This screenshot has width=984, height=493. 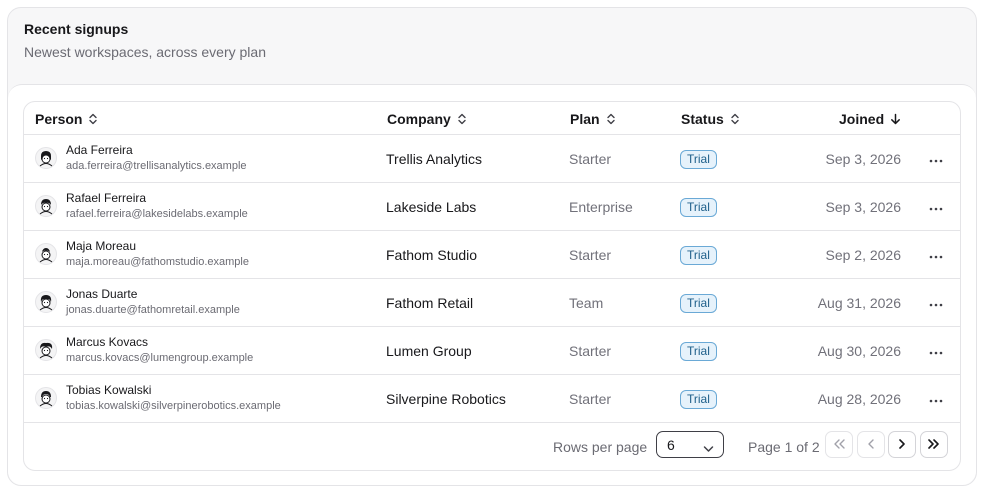 What do you see at coordinates (156, 166) in the screenshot?
I see `person-email: ada.ferreira@trellisanalytics.example` at bounding box center [156, 166].